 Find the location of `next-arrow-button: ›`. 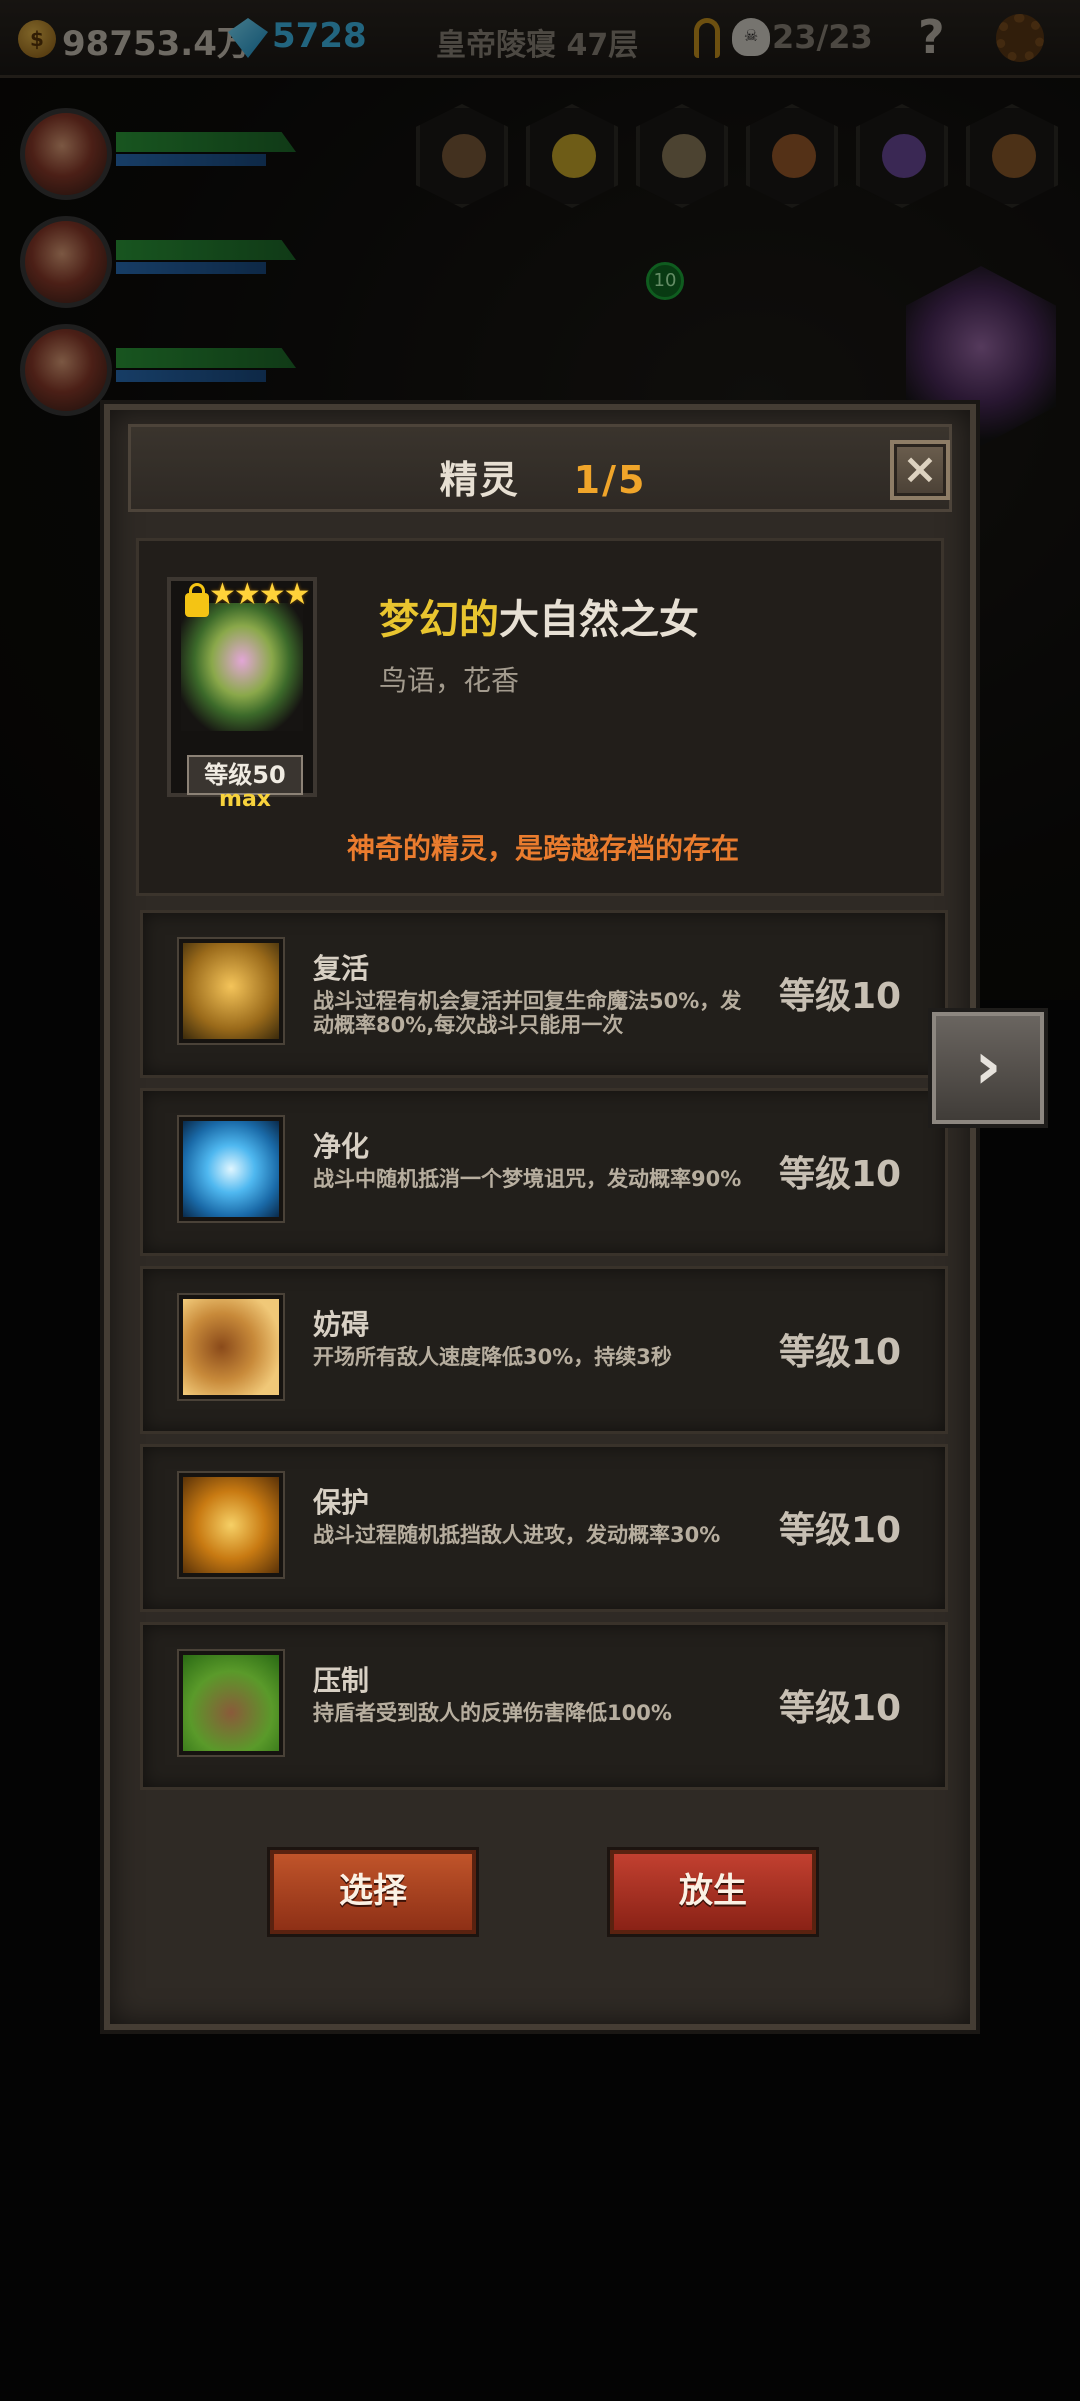

next-arrow-button: › is located at coordinates (988, 1068).